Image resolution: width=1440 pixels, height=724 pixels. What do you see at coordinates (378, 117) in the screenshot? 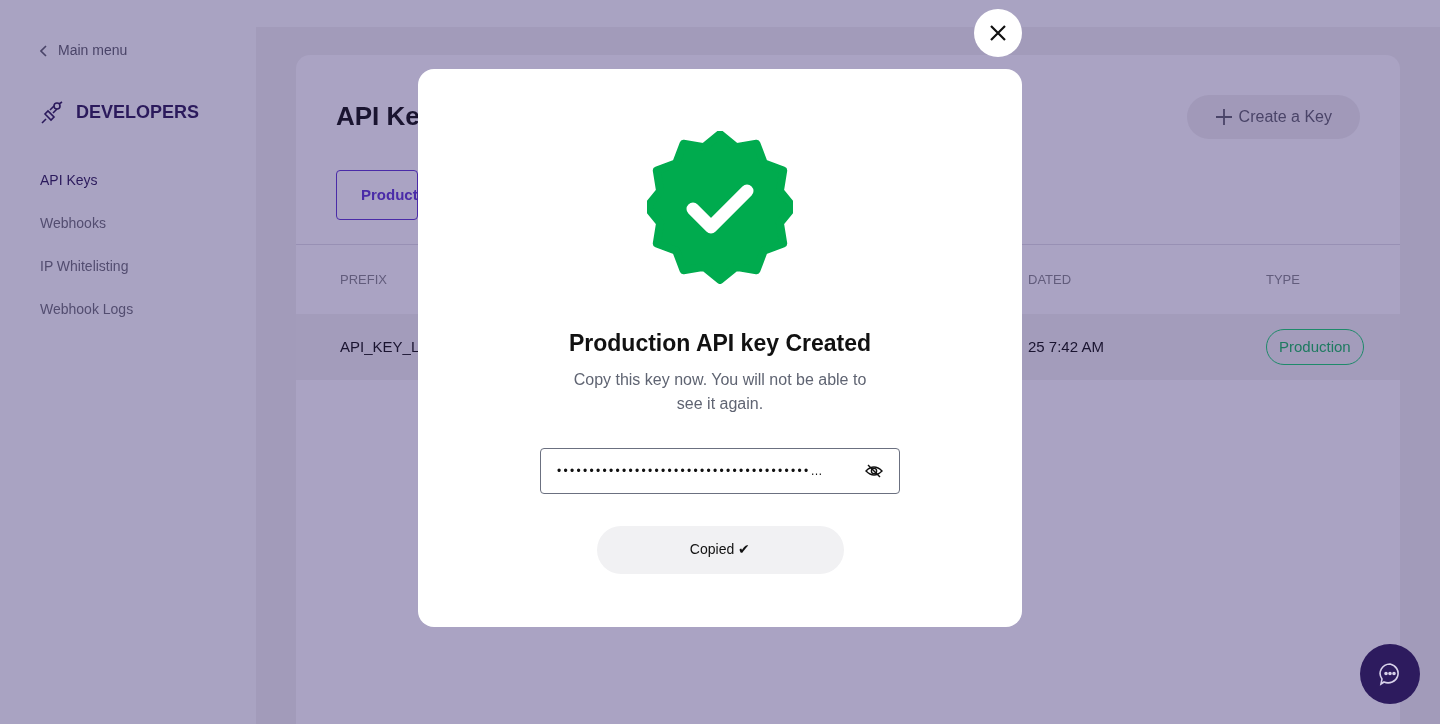
I see `page-title: API Ke` at bounding box center [378, 117].